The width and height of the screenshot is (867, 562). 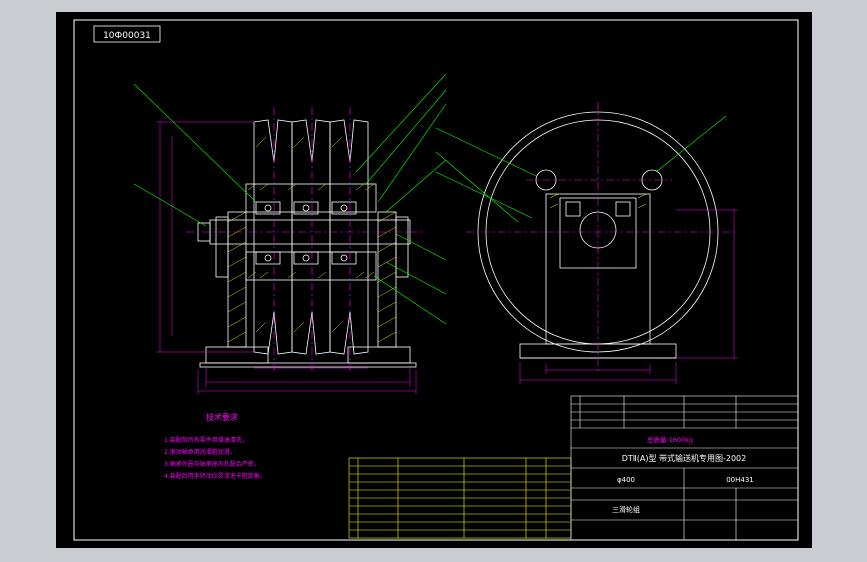 What do you see at coordinates (670, 439) in the screenshot?
I see `title-note-line: 总质量 1600kg` at bounding box center [670, 439].